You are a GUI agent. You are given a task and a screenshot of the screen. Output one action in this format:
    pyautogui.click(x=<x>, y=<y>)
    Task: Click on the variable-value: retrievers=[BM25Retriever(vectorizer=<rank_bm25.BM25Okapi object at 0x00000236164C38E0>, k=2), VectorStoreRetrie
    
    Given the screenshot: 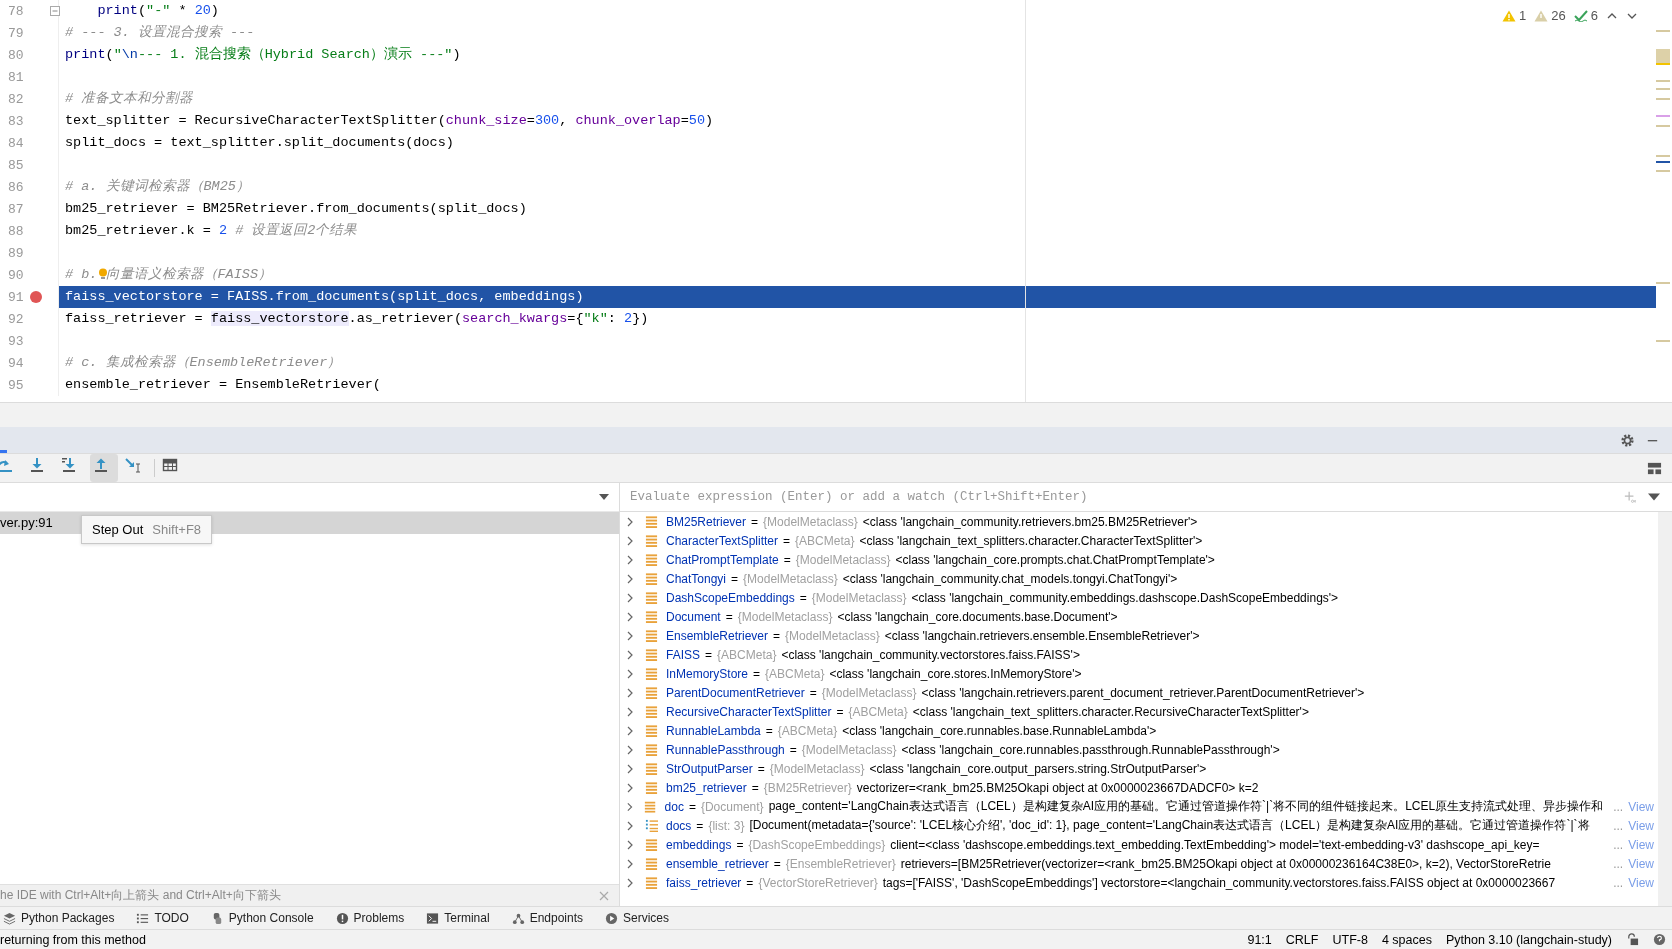 What is the action you would take?
    pyautogui.click(x=1225, y=863)
    